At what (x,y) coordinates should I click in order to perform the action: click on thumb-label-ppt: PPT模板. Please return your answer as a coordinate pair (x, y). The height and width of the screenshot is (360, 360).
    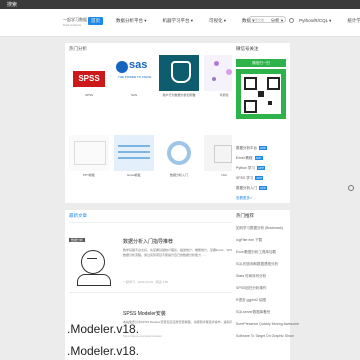
    Looking at the image, I should click on (89, 175).